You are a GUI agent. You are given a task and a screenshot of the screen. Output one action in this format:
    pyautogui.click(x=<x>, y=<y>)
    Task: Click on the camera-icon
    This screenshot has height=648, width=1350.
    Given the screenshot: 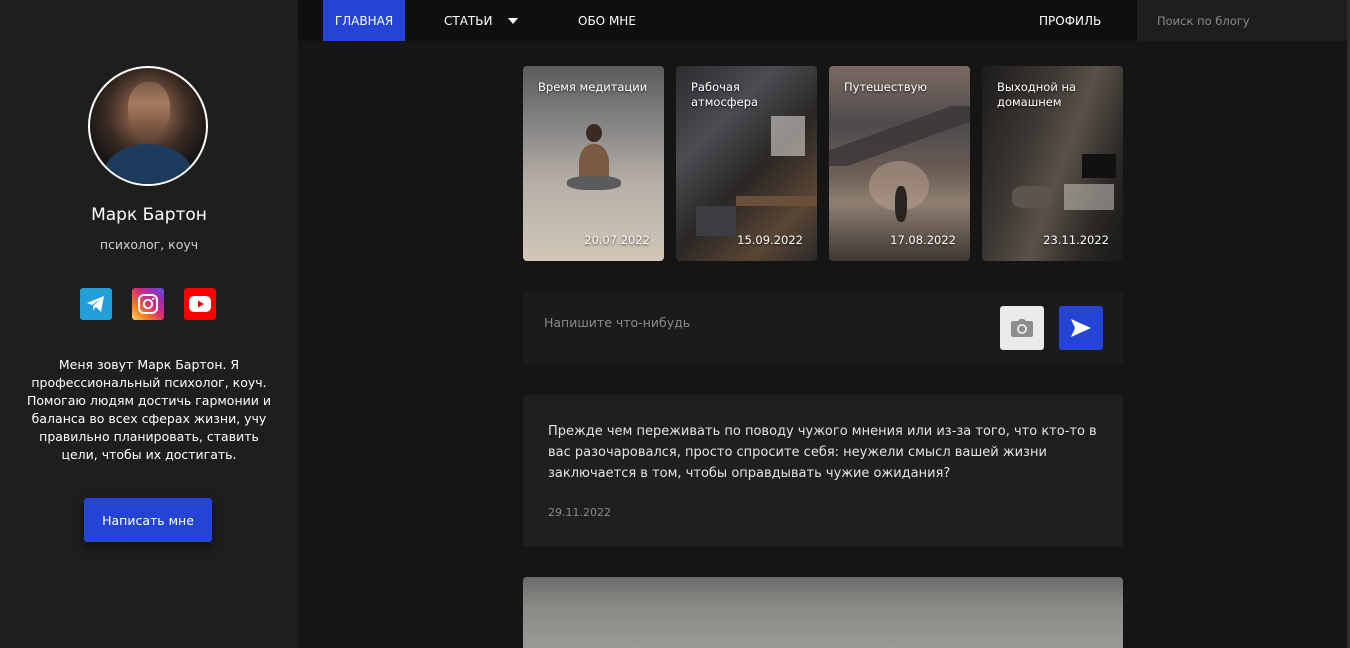 What is the action you would take?
    pyautogui.click(x=1022, y=328)
    